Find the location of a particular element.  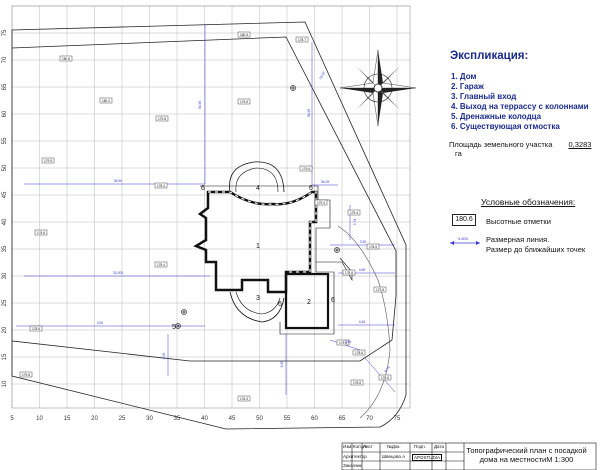

elevation-mark: 178.8 is located at coordinates (36, 328).